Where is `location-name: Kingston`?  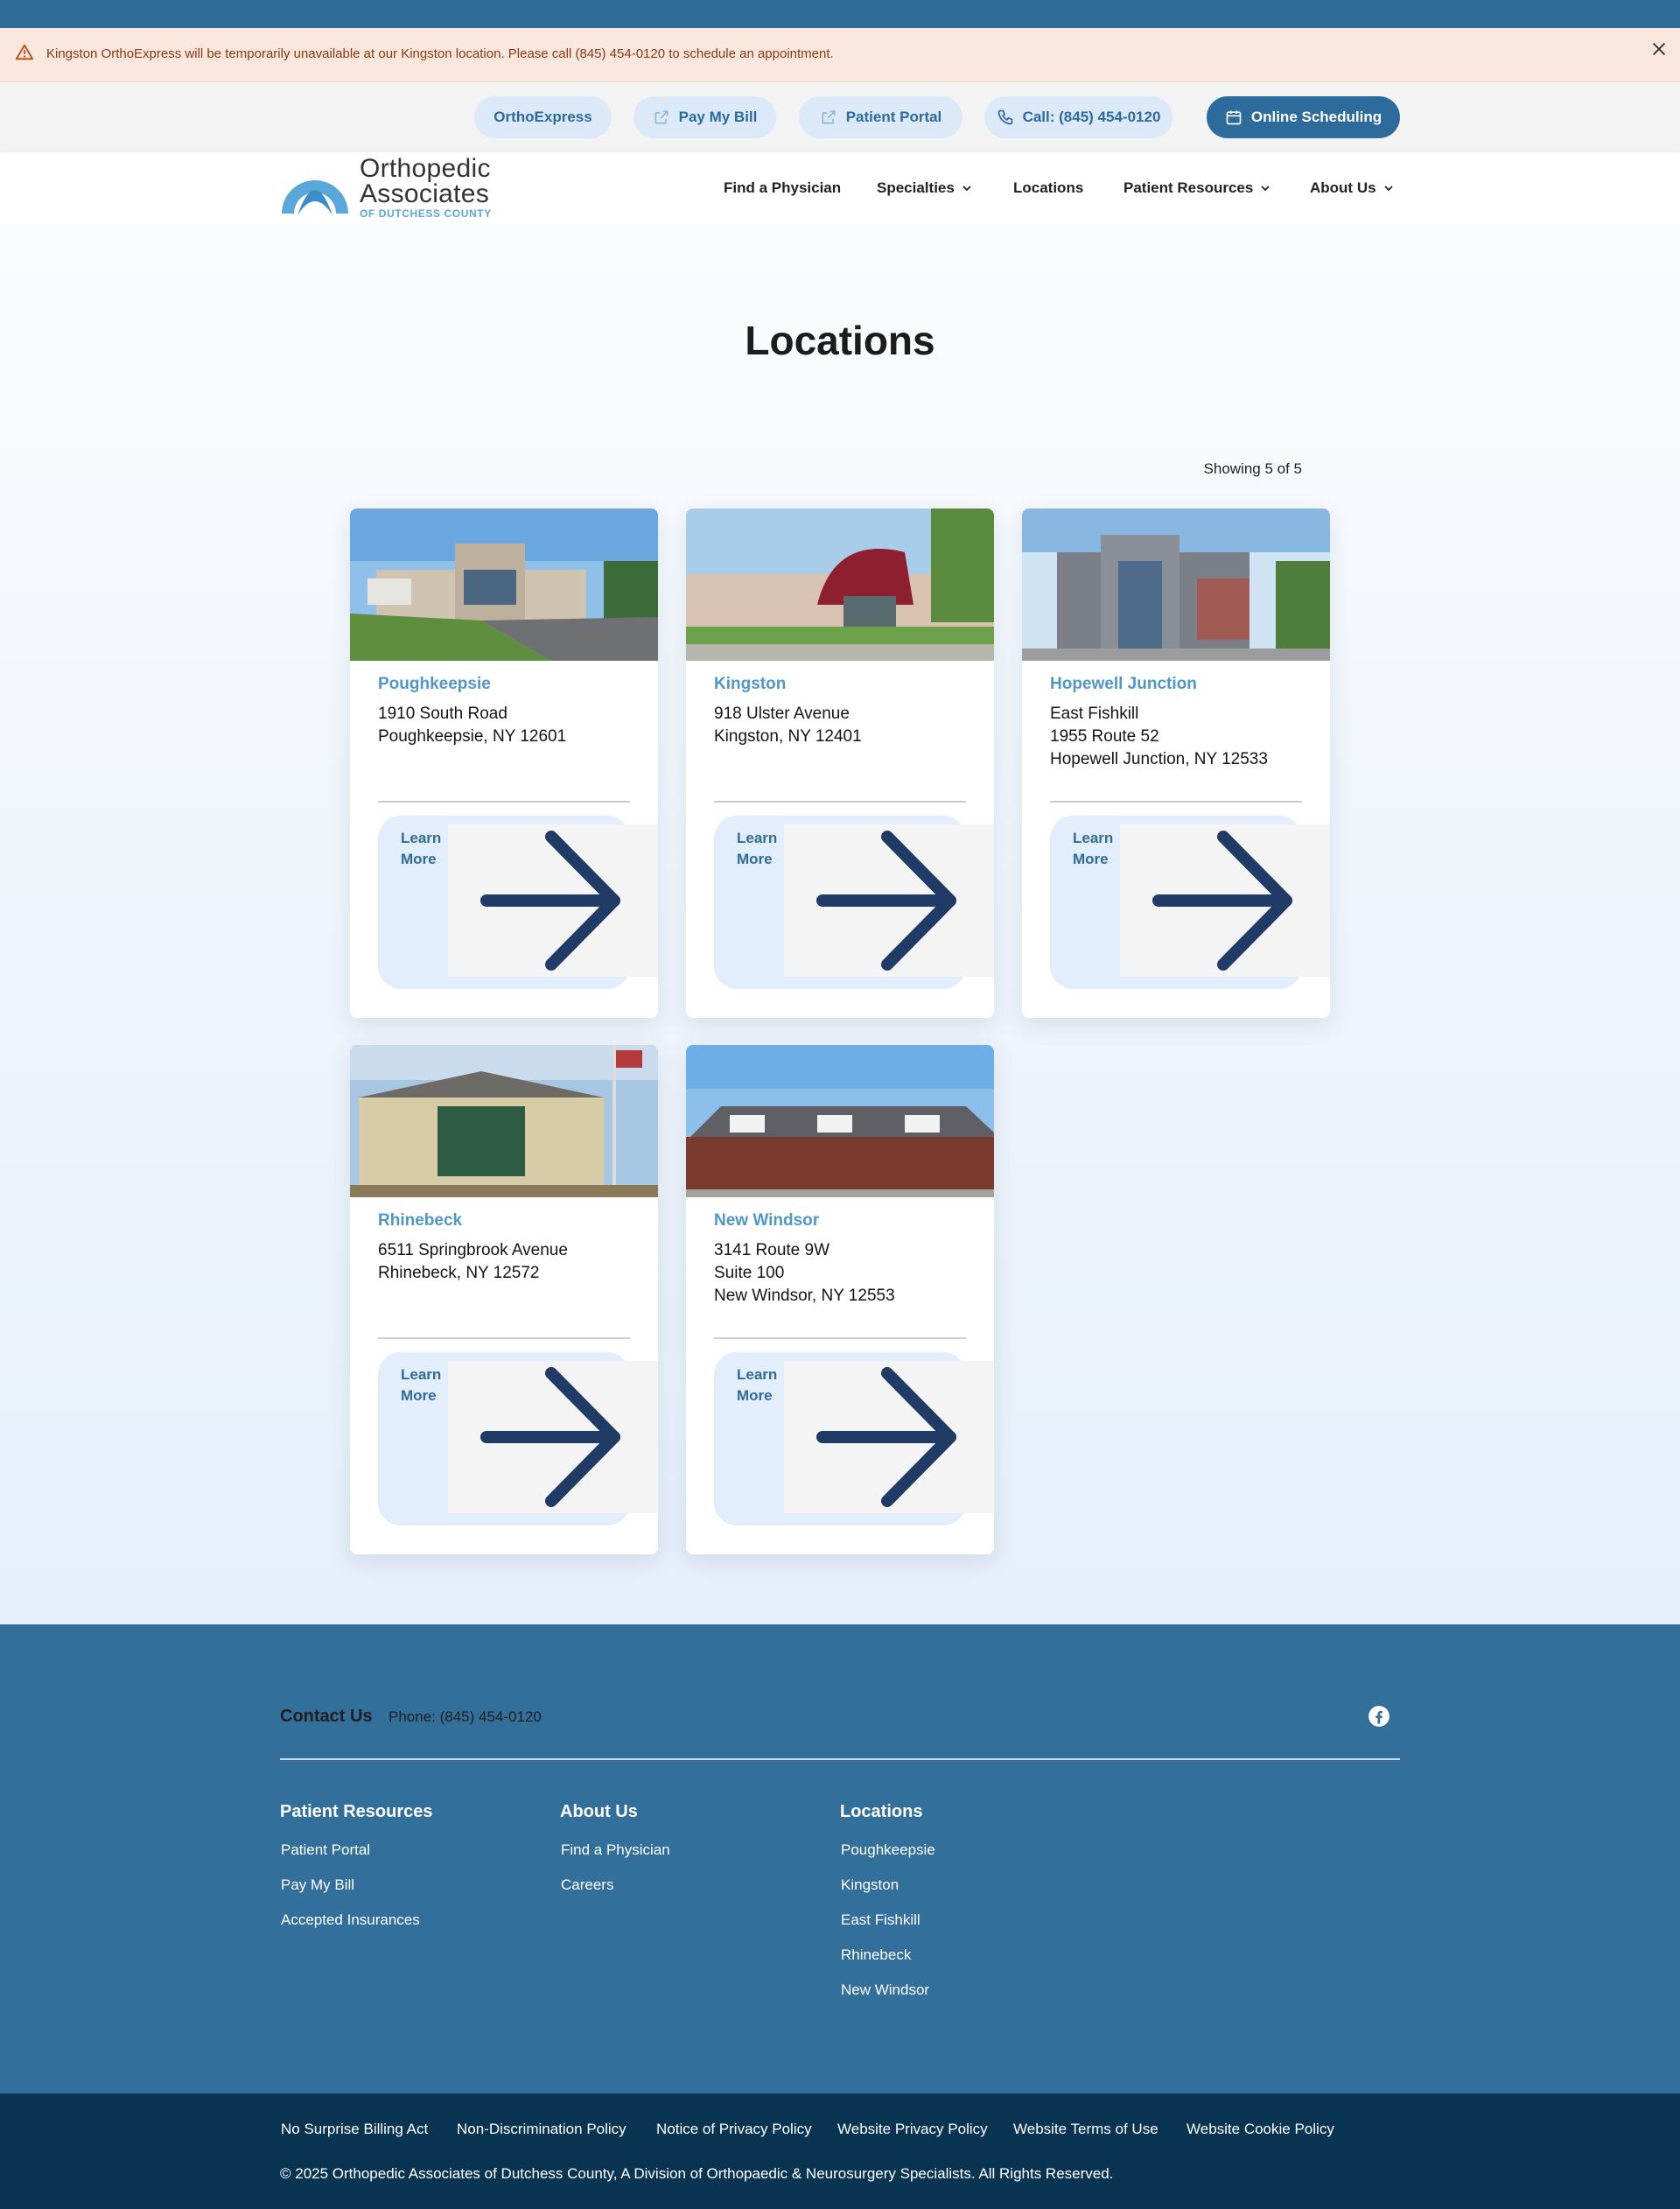
location-name: Kingston is located at coordinates (750, 684).